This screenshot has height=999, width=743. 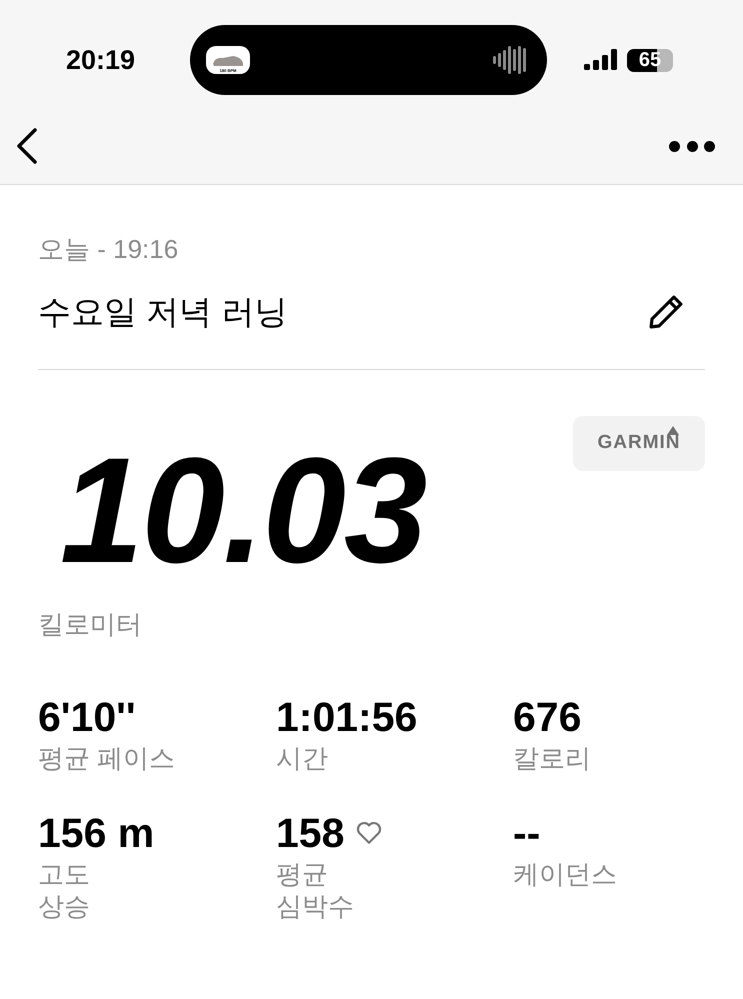 I want to click on stat-label: 칼로리, so click(x=552, y=758).